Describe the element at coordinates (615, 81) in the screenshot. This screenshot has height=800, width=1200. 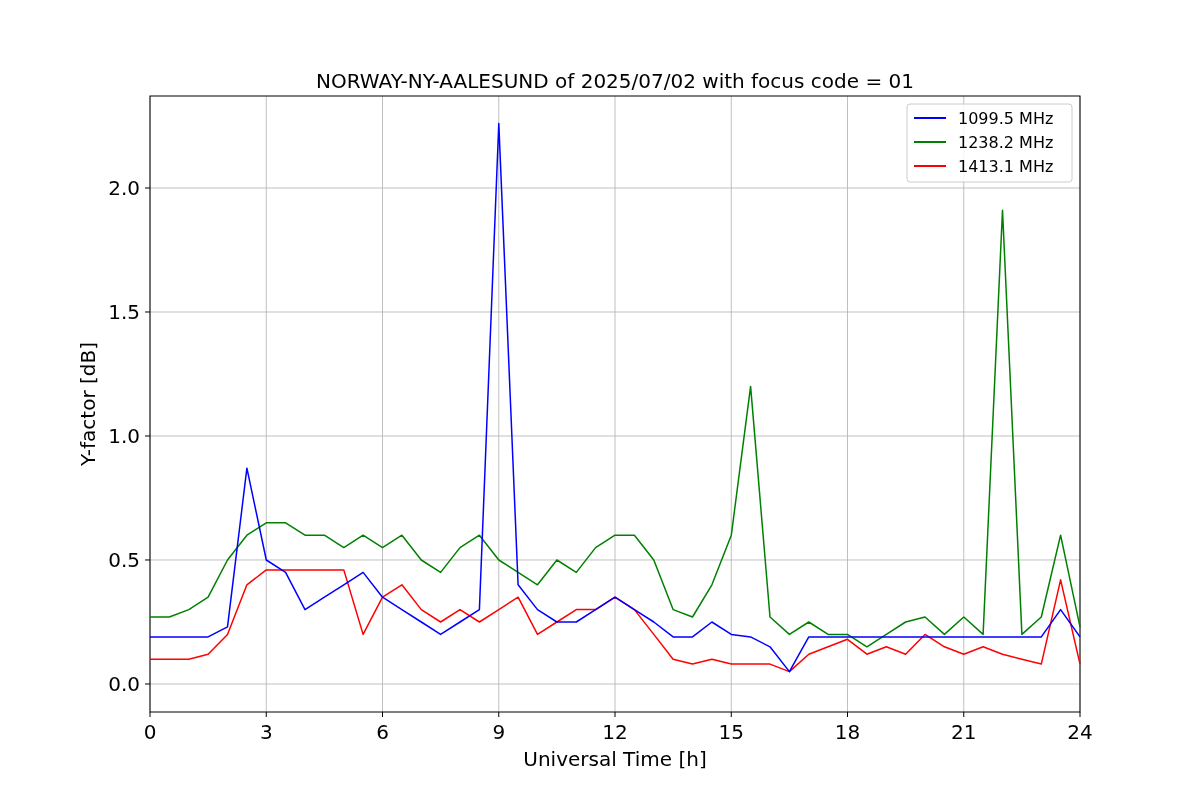
I see `chart-title: NORWAY-NY-AALESUND of 2025/07/02 with focus code = 01` at that location.